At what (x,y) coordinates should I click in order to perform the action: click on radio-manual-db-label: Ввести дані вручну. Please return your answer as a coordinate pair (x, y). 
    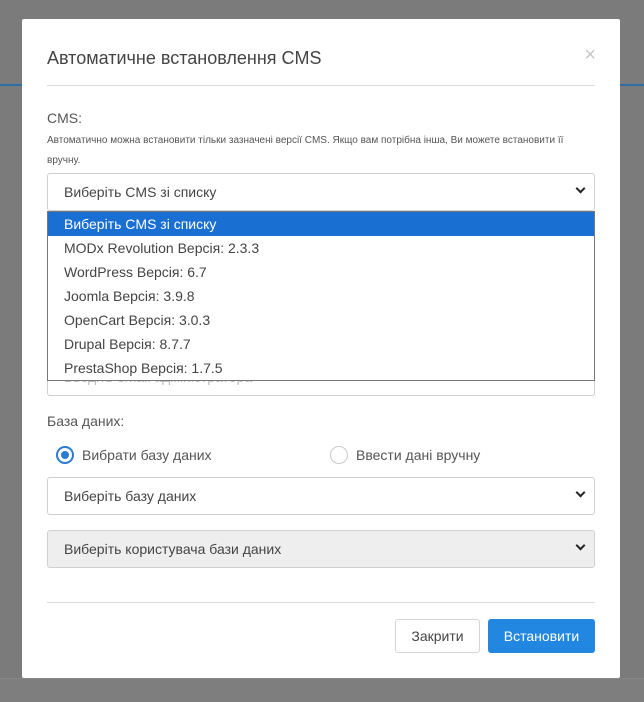
    Looking at the image, I should click on (418, 455).